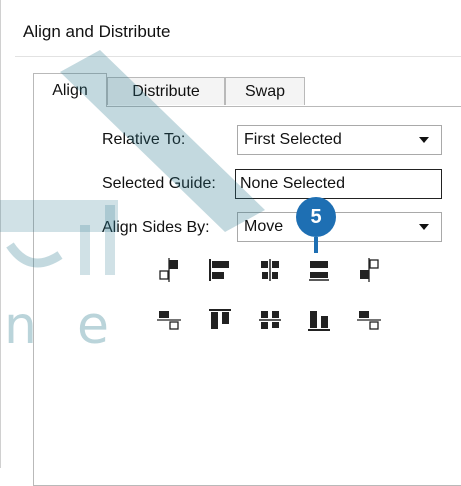  I want to click on align-vertical-center-icon, so click(270, 320).